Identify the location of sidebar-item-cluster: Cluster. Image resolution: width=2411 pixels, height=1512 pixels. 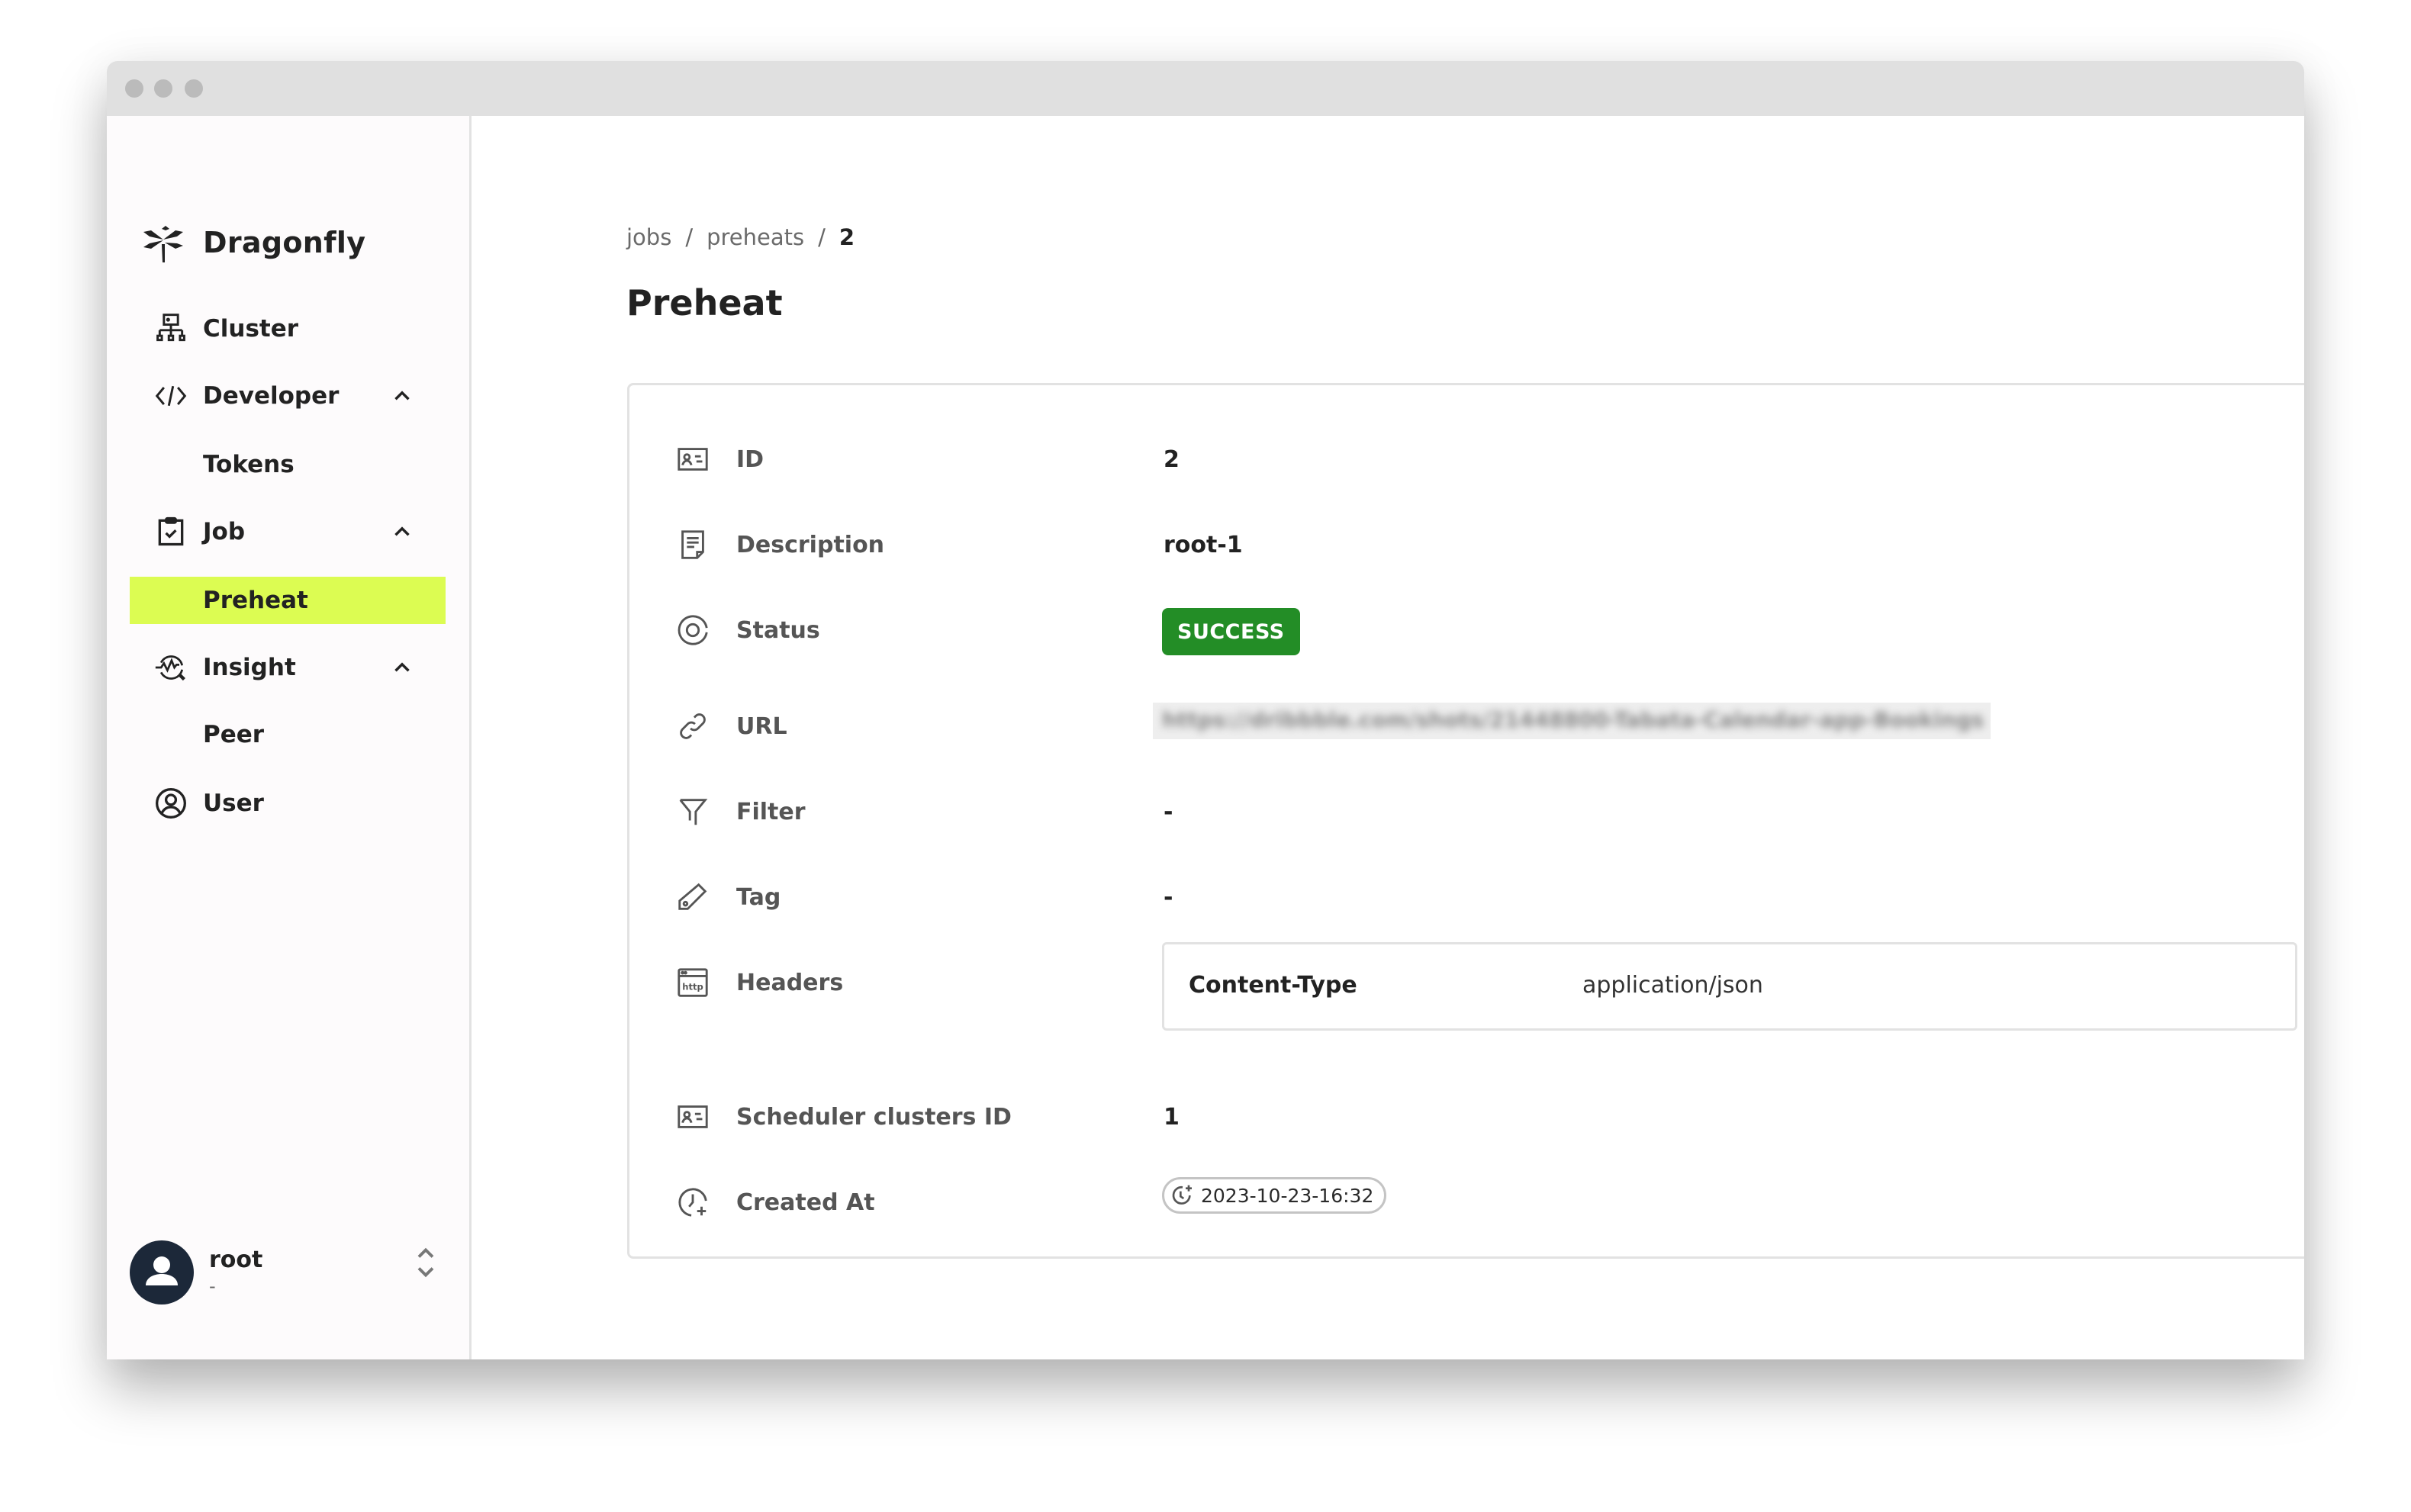
(288, 328).